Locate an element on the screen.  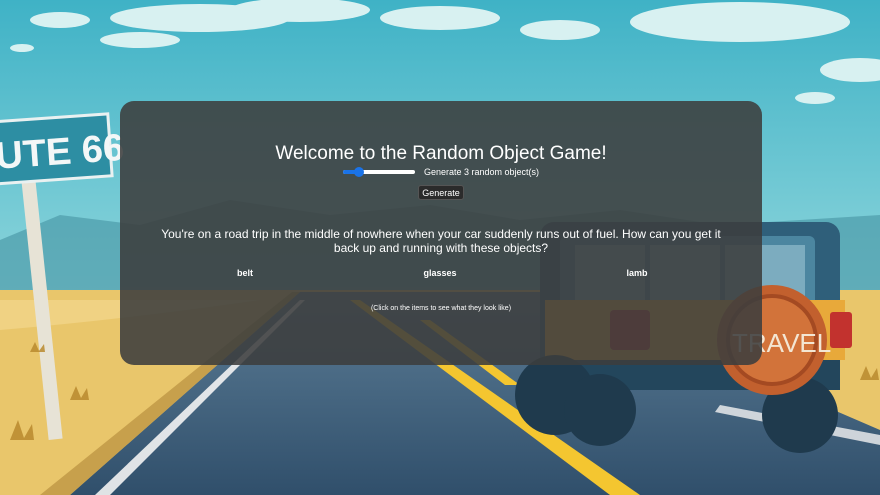
object-count-label: Generate 3 random object(s) is located at coordinates (481, 172).